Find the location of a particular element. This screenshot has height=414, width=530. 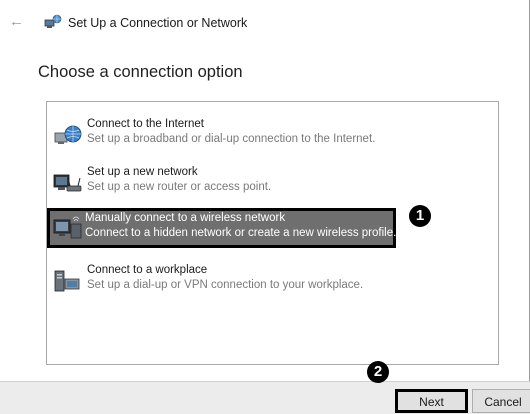

workplace-icon is located at coordinates (67, 281).